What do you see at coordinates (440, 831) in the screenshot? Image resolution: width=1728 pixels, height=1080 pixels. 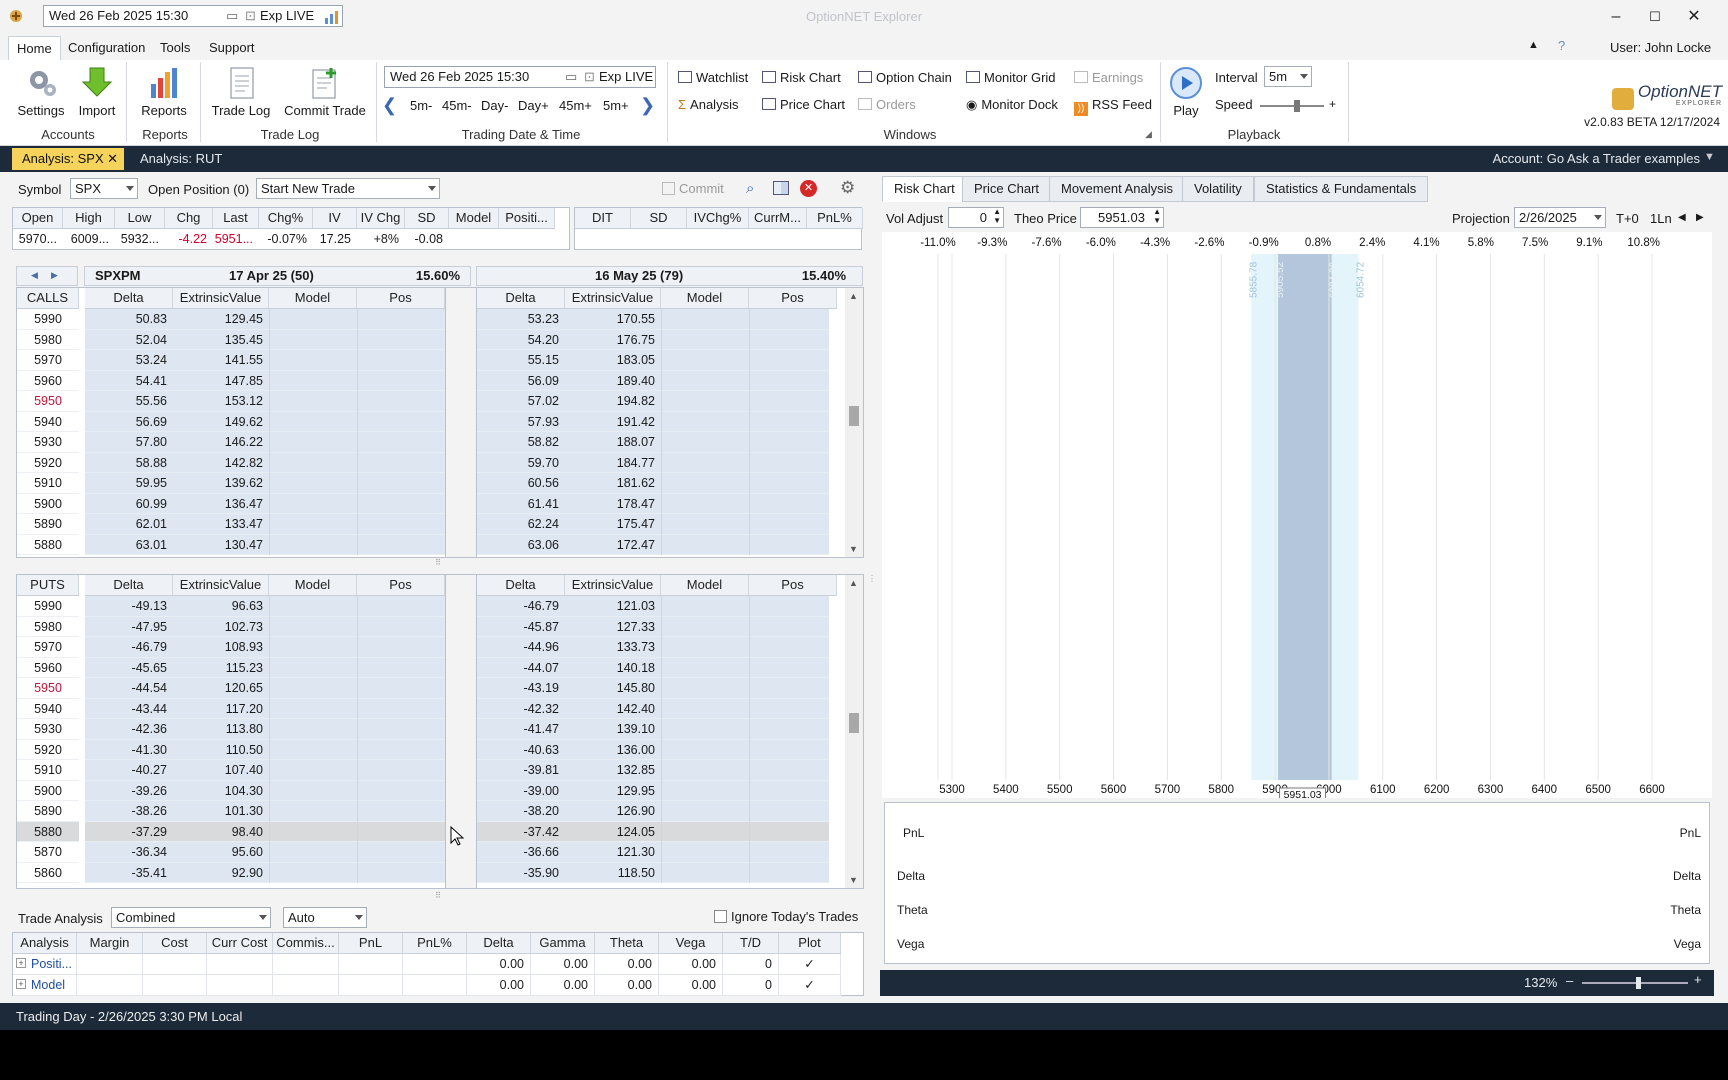 I see `table-row: 5880 -37.29 98.40 -37.42 124.05` at bounding box center [440, 831].